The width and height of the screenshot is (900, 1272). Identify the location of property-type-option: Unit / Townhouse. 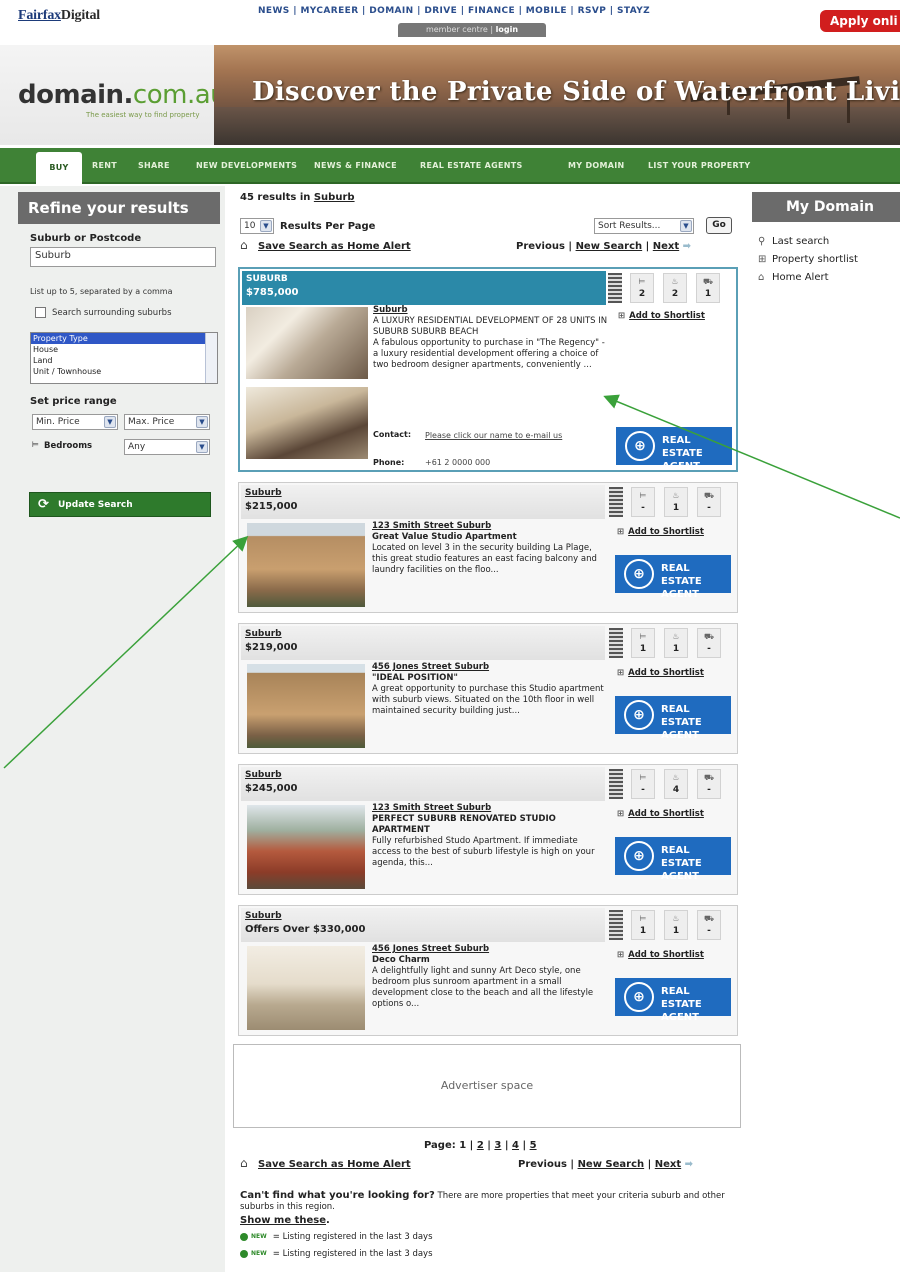
(124, 371).